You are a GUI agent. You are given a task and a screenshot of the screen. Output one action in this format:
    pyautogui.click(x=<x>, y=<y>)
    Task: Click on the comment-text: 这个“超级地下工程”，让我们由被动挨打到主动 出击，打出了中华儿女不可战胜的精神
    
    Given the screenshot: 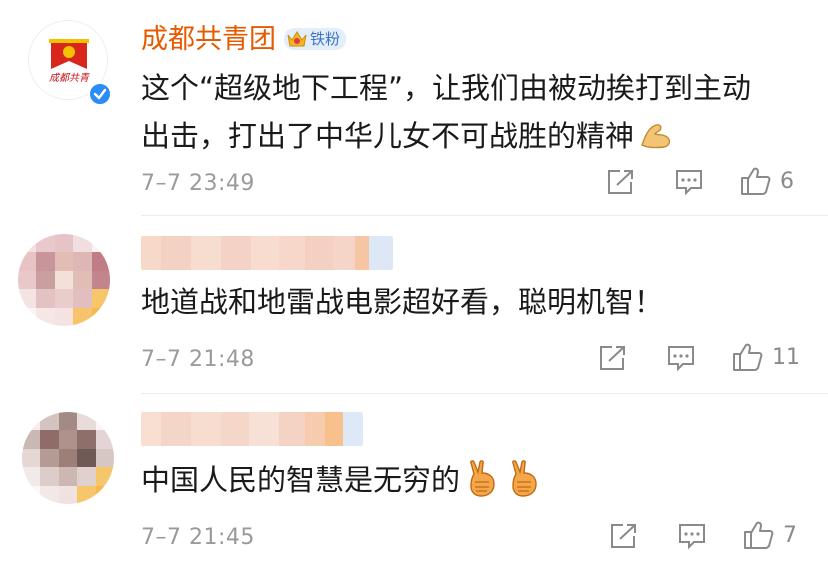 What is the action you would take?
    pyautogui.click(x=471, y=112)
    